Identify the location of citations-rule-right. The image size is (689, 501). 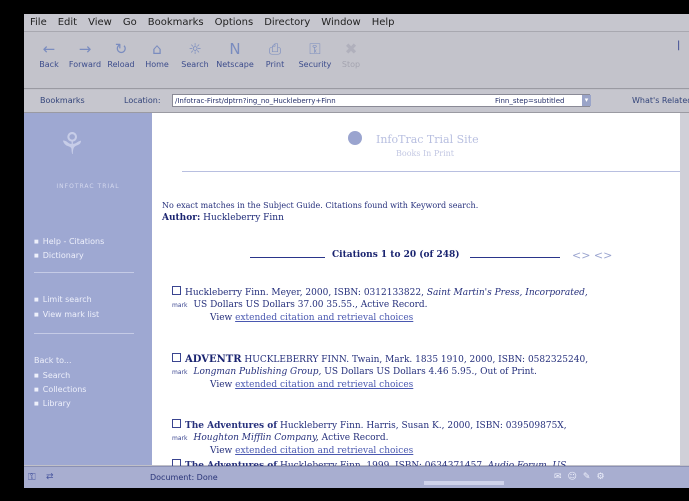
(515, 257).